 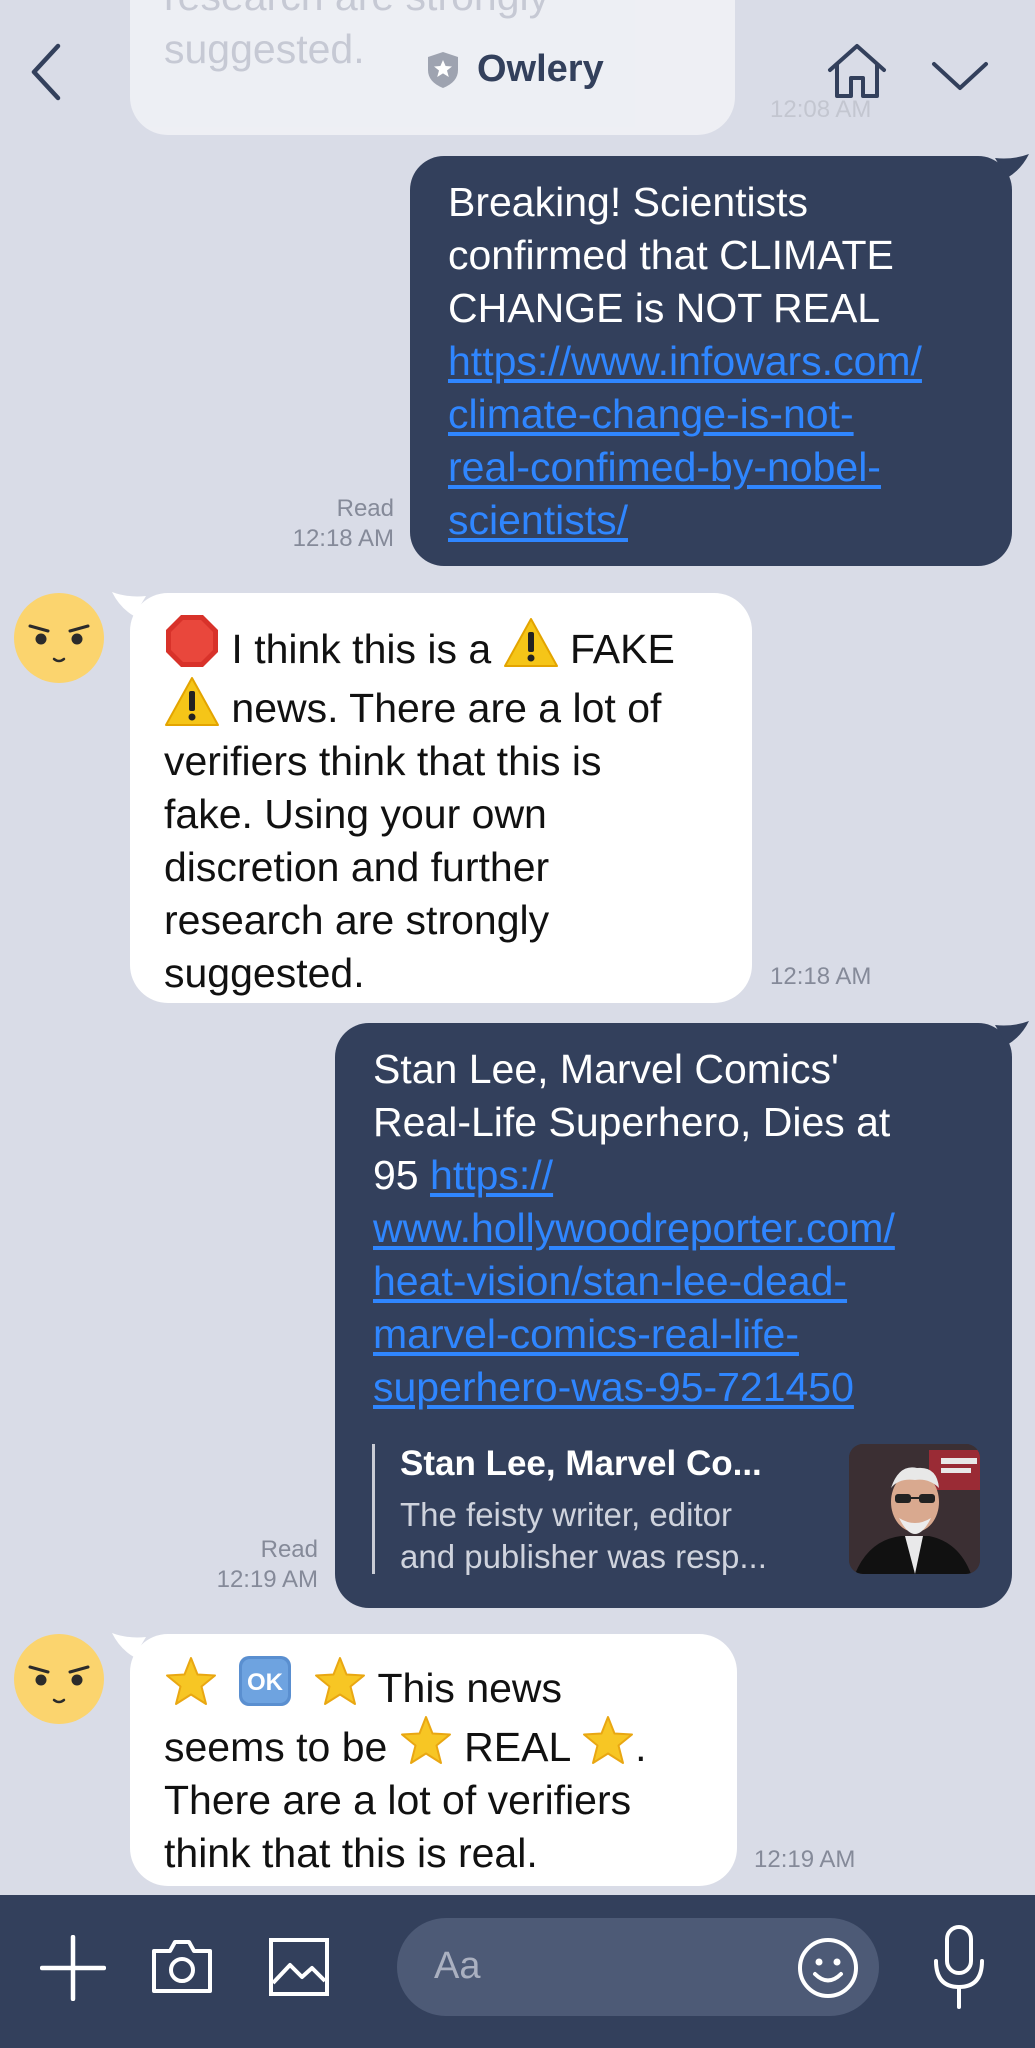 I want to click on message-text: verifiers think that this is, so click(x=383, y=761).